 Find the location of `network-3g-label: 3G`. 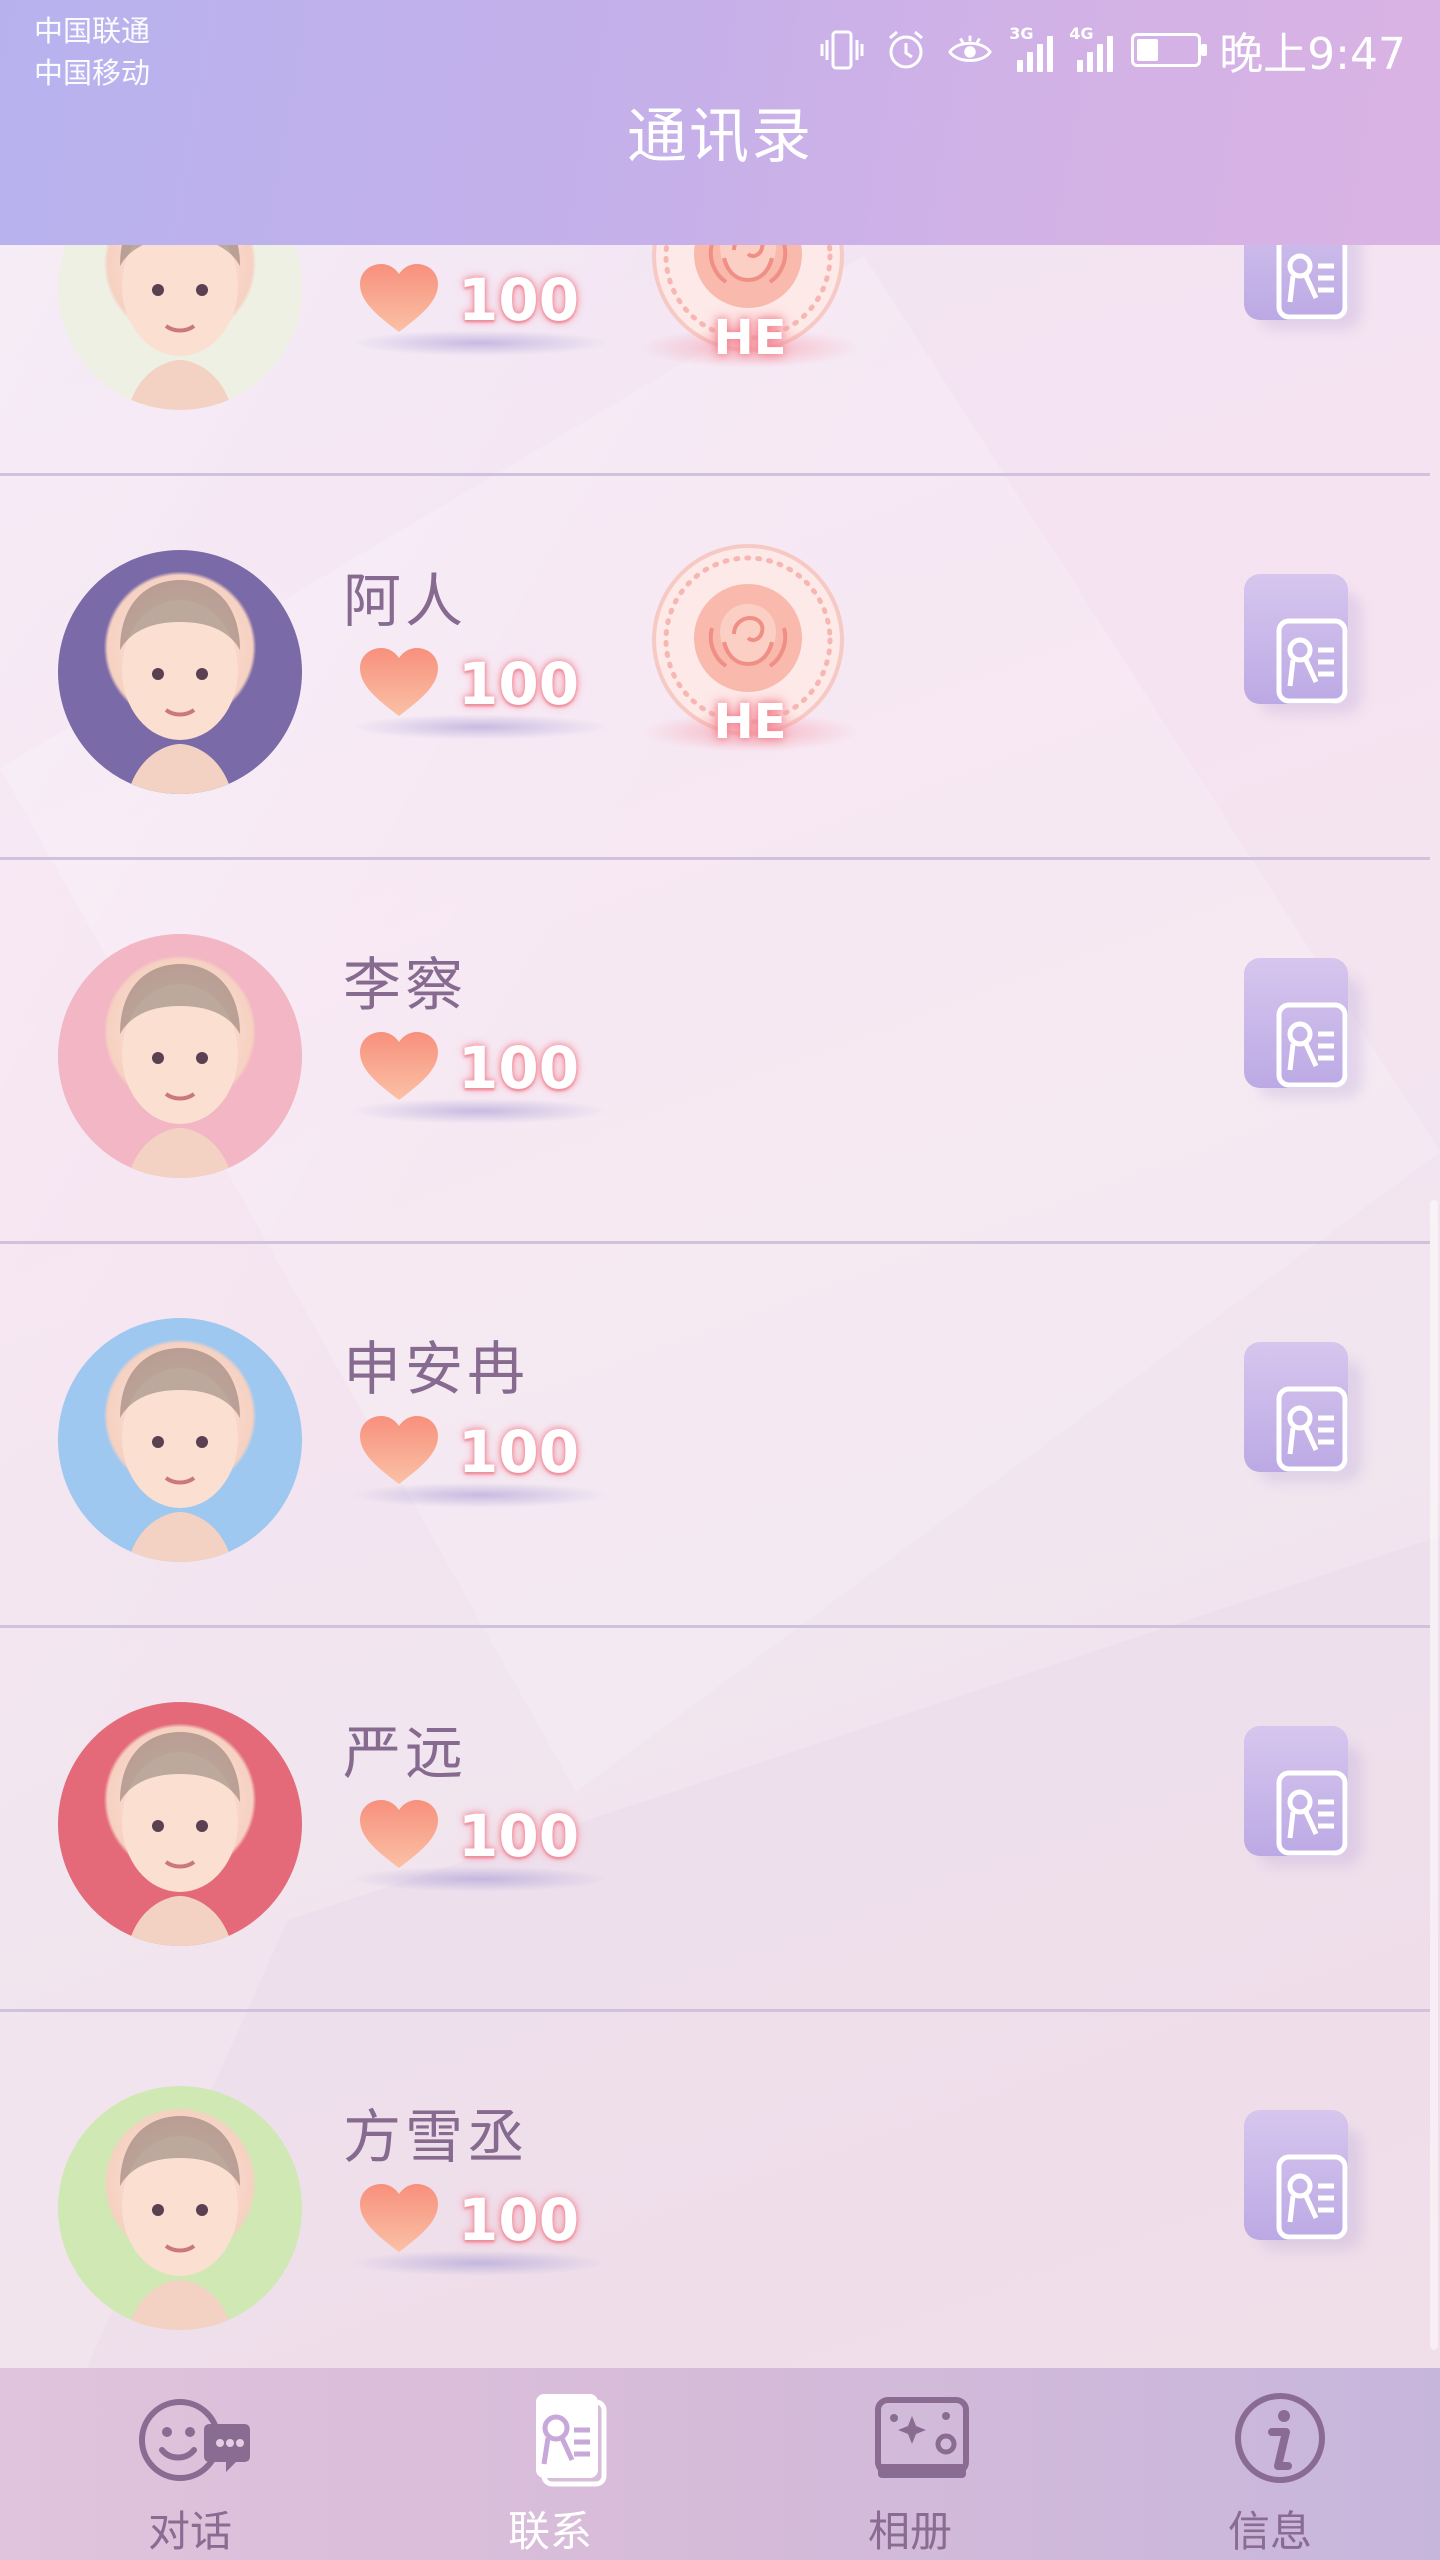

network-3g-label: 3G is located at coordinates (1021, 33).